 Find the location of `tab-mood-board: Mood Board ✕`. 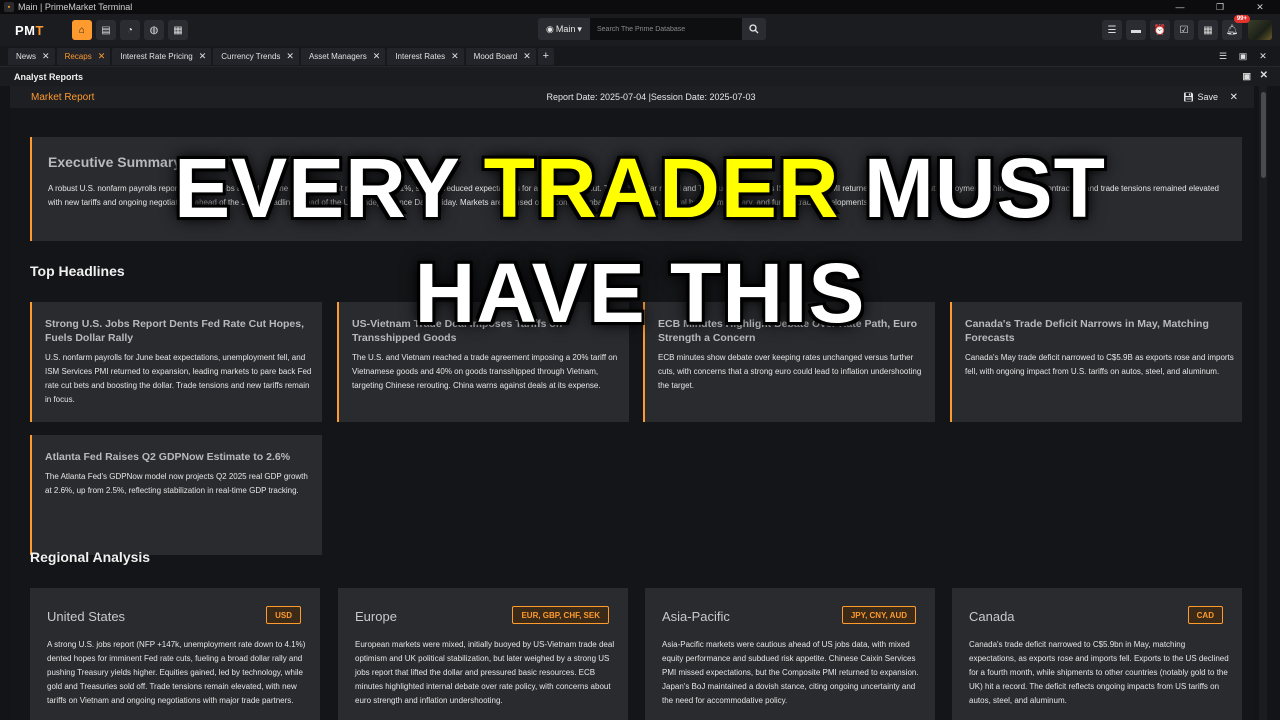

tab-mood-board: Mood Board ✕ is located at coordinates (500, 56).